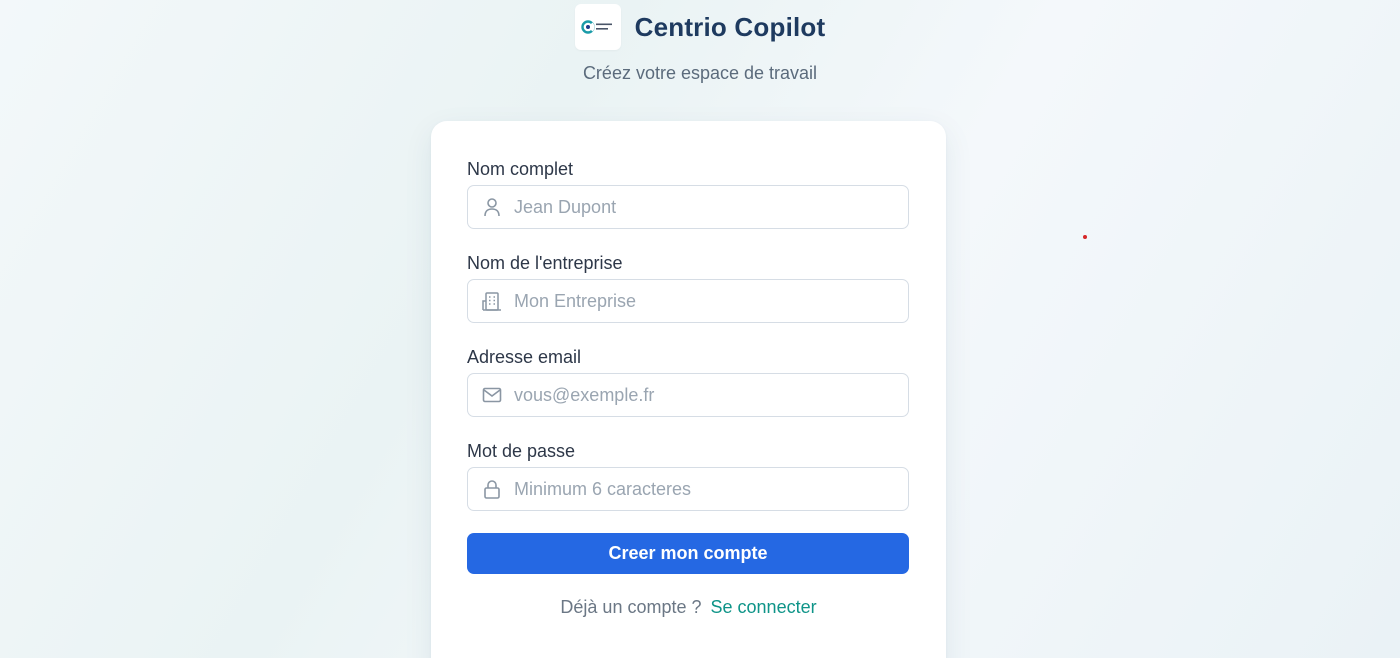 Image resolution: width=1400 pixels, height=658 pixels. I want to click on company-name-field-group: Nom de l'entreprise, so click(688, 287).